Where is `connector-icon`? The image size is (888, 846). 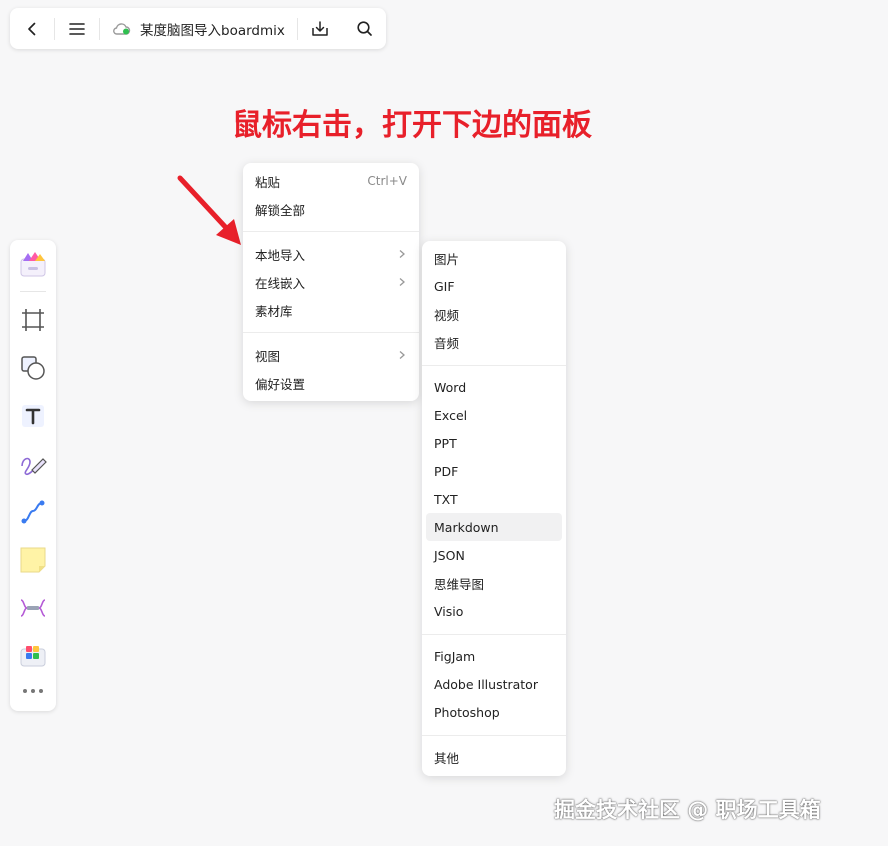 connector-icon is located at coordinates (33, 512).